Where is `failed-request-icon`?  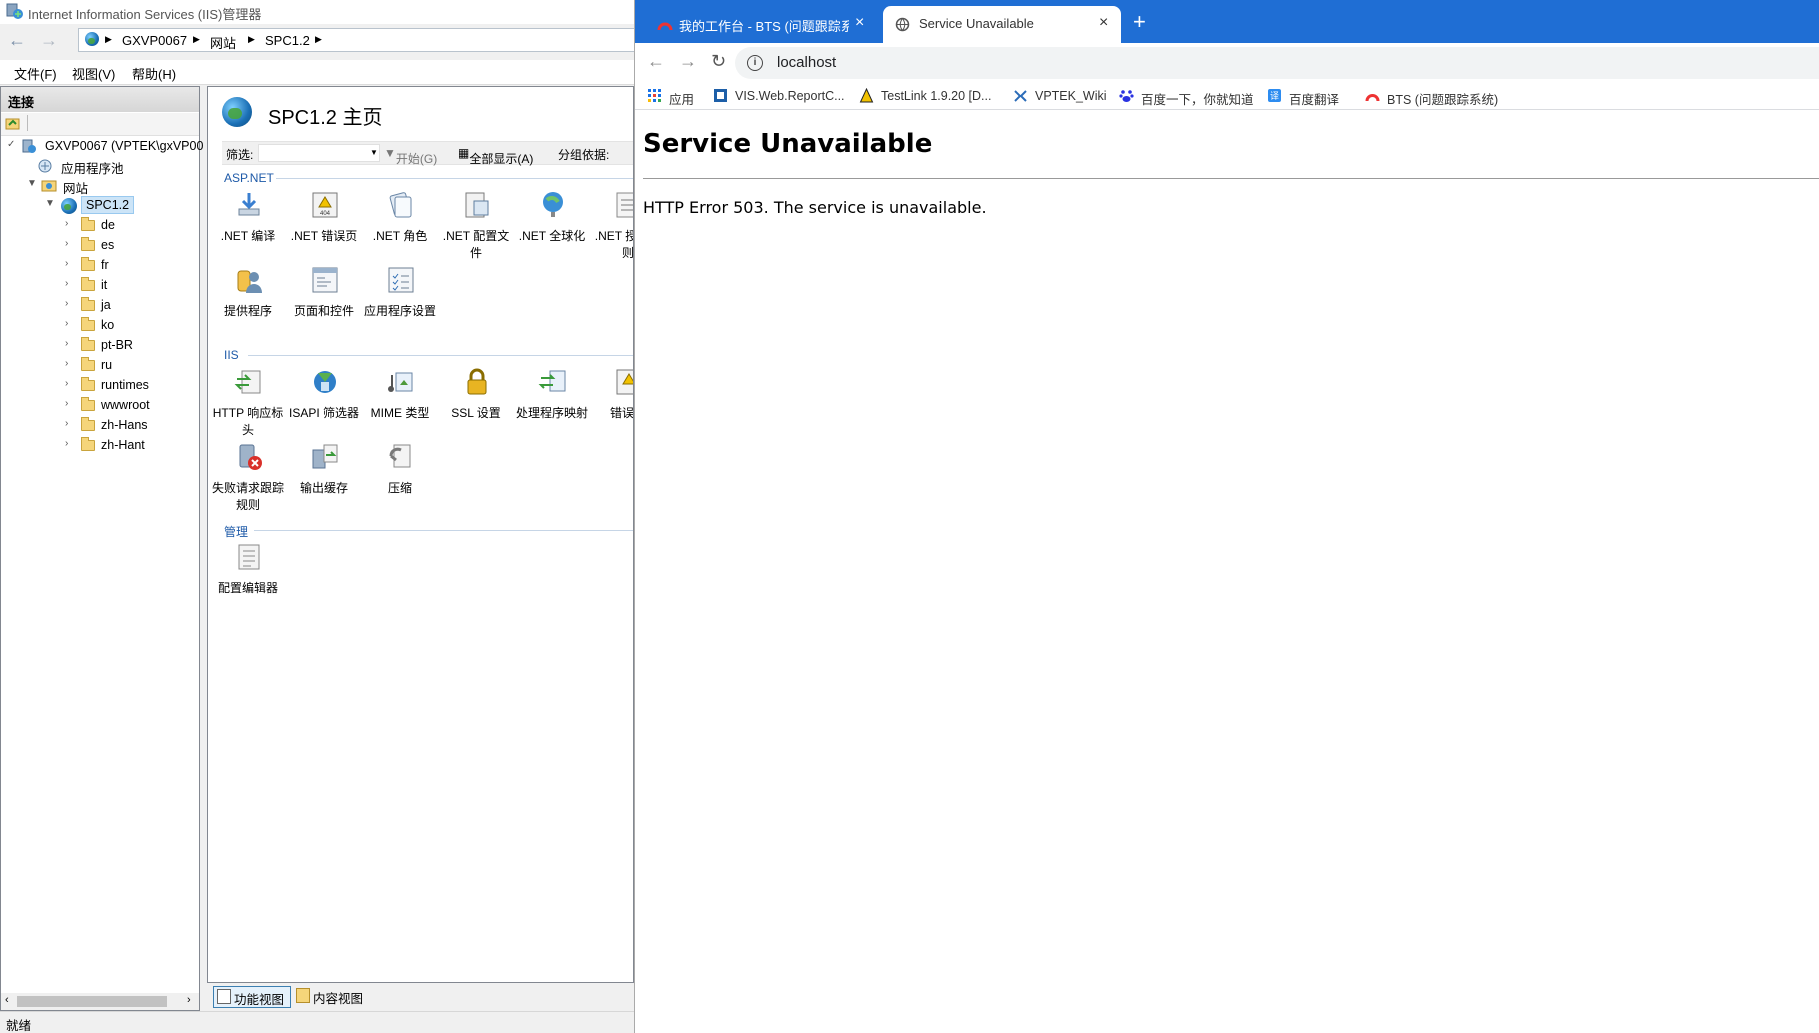 failed-request-icon is located at coordinates (250, 457).